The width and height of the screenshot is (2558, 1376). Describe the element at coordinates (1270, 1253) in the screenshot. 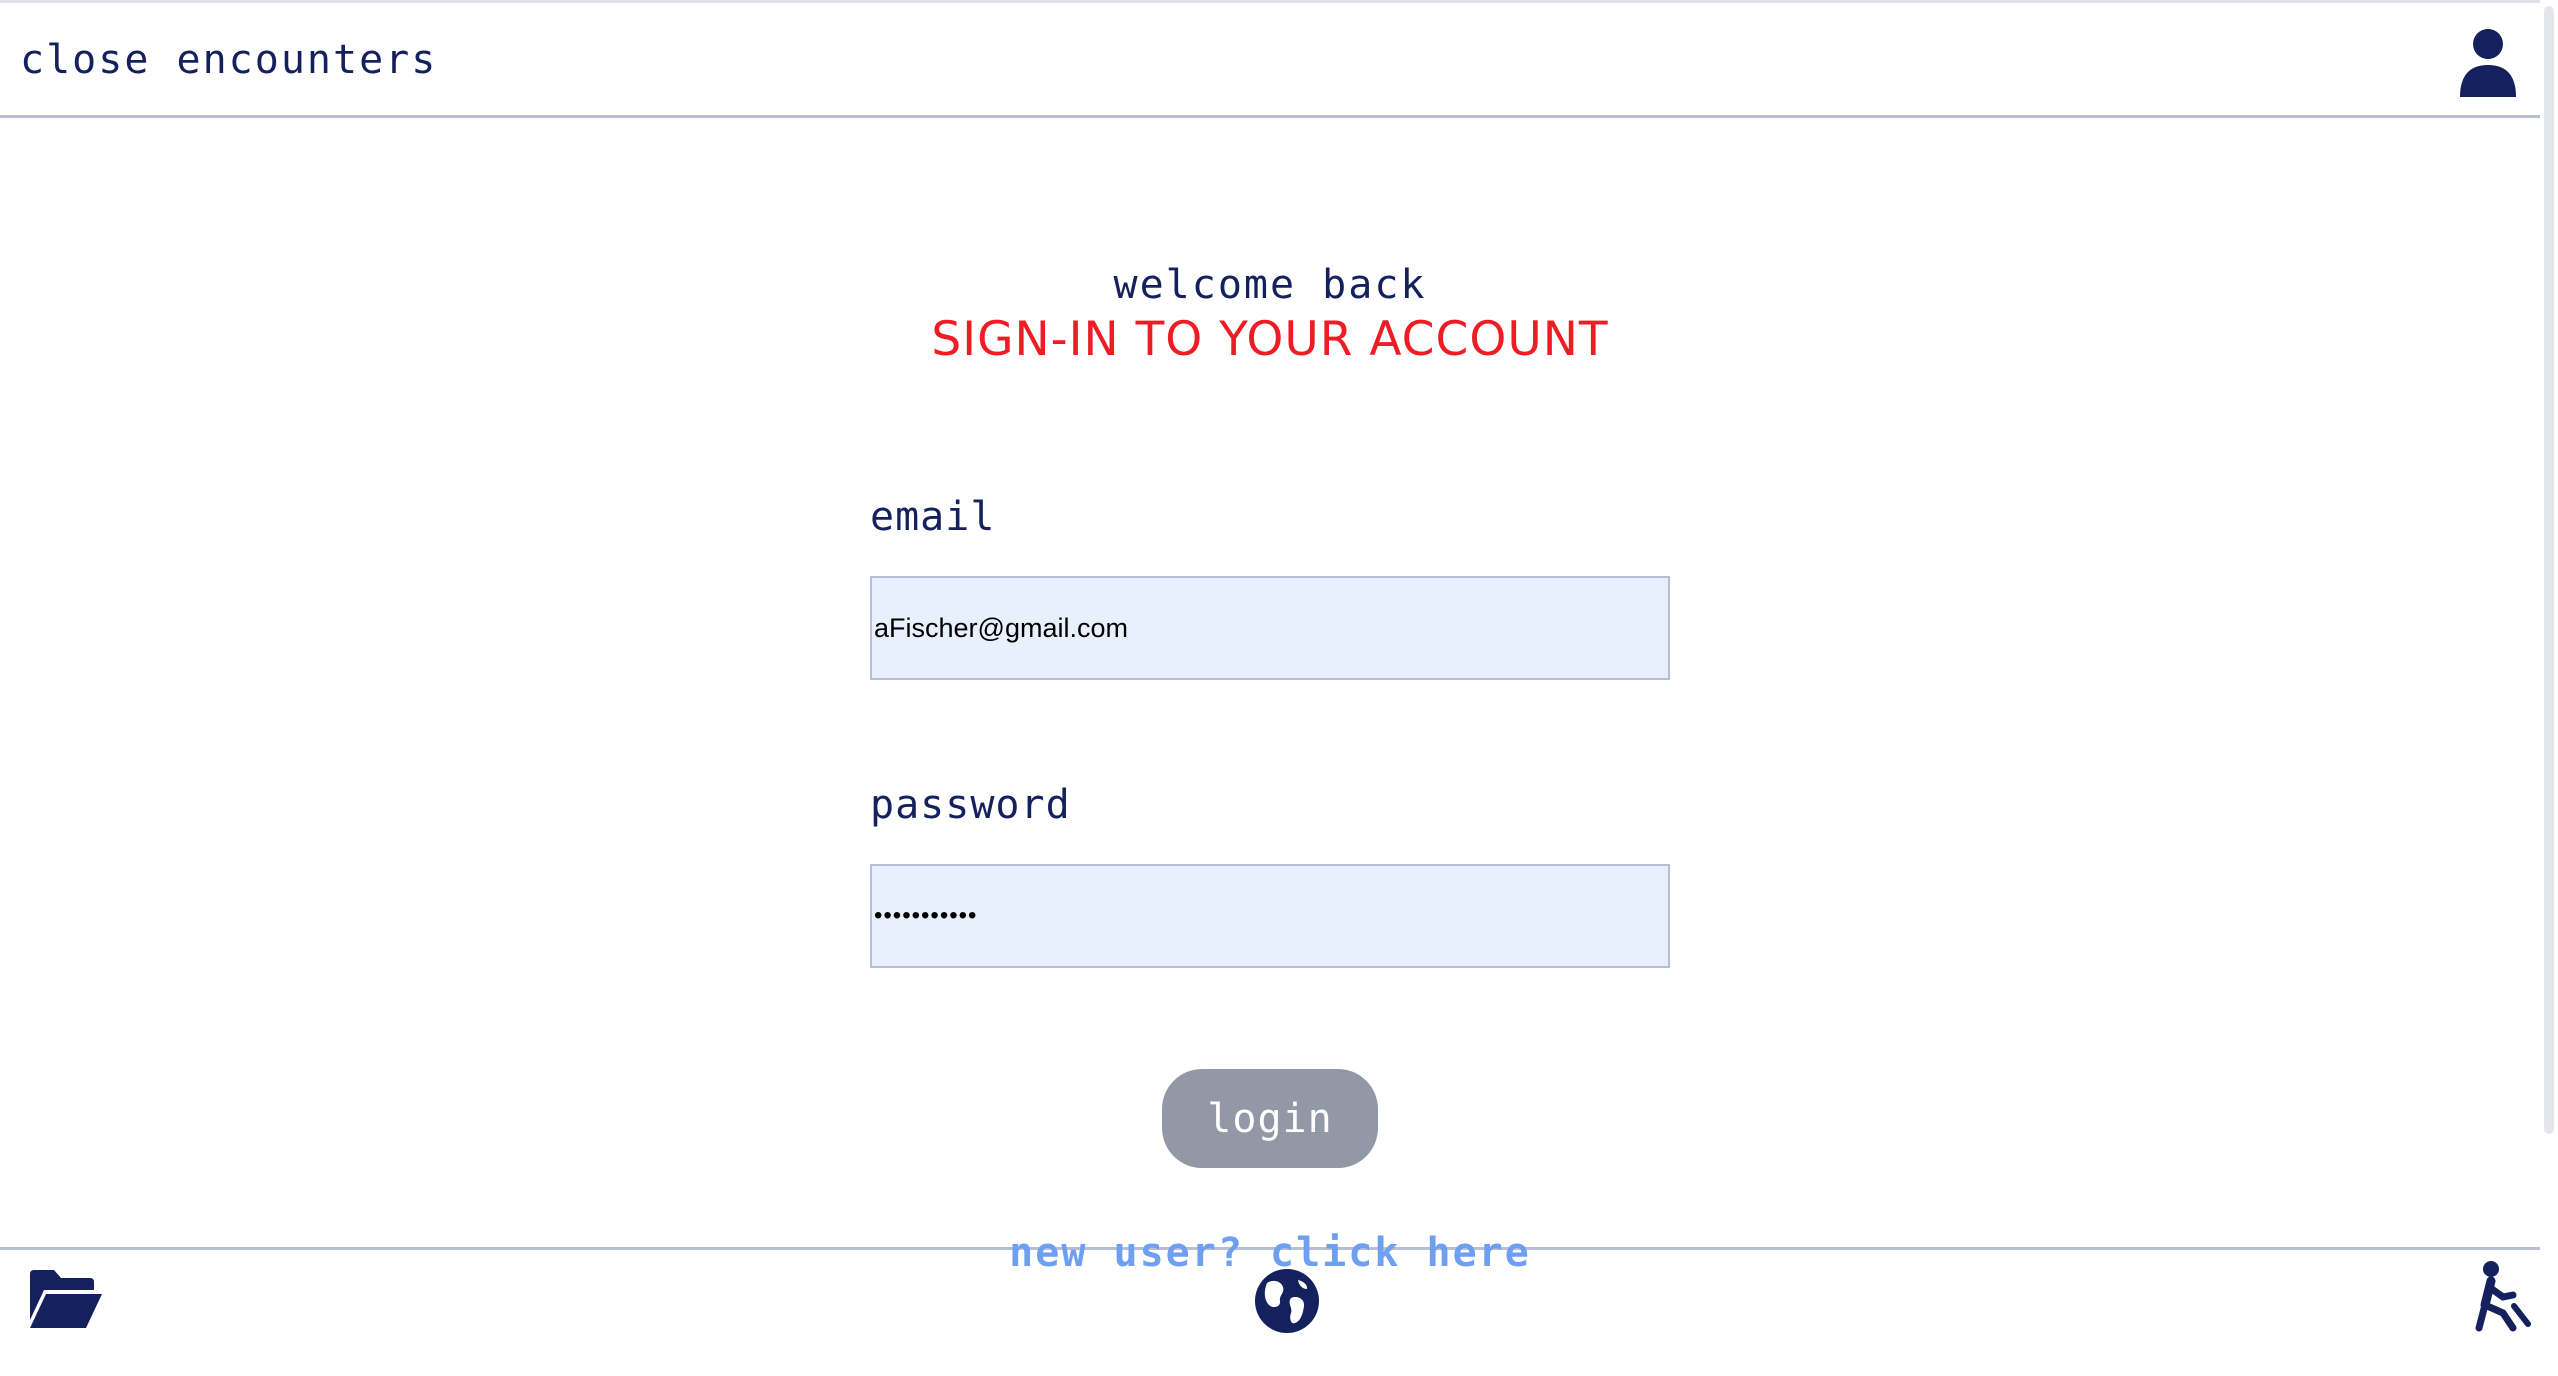

I see `signup-link: new user? click here` at that location.